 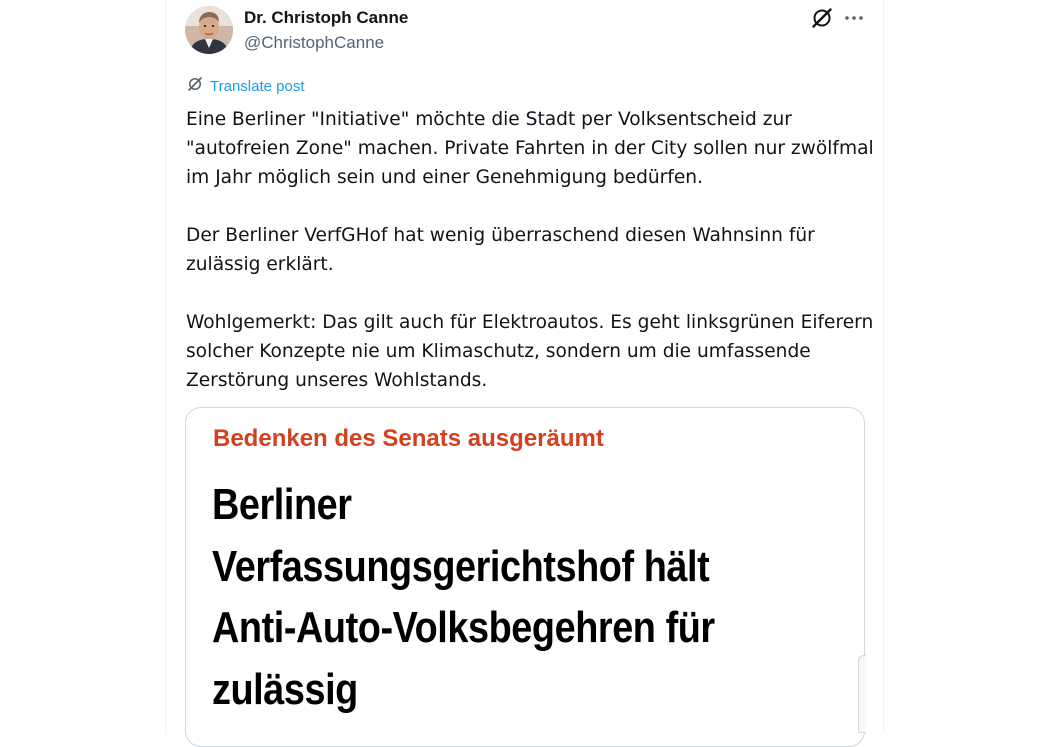 I want to click on translate-post-link: Translate post, so click(x=245, y=86).